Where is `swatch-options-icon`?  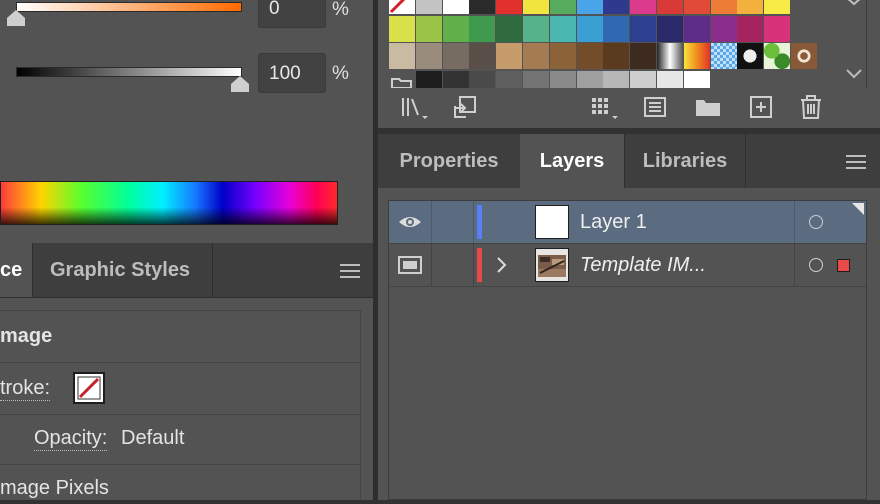 swatch-options-icon is located at coordinates (655, 107).